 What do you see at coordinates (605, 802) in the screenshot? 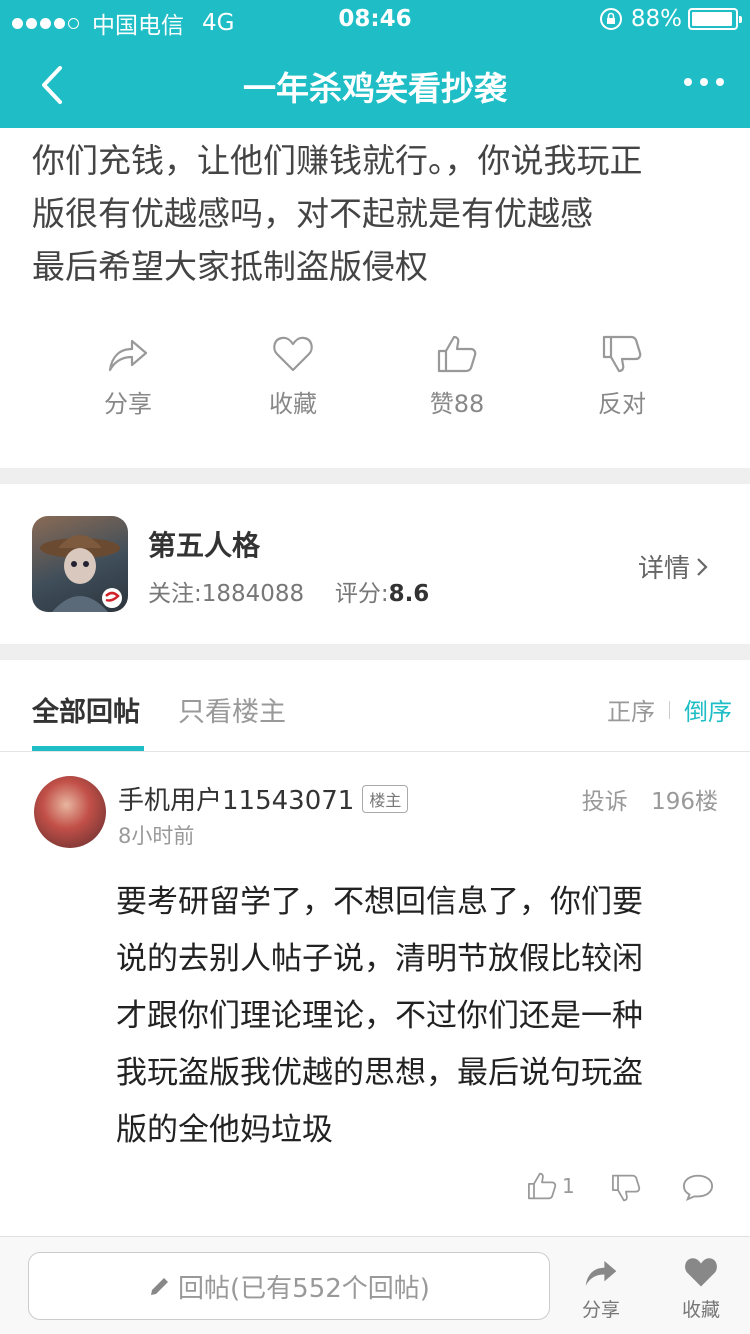
I see `report-link: 投诉` at bounding box center [605, 802].